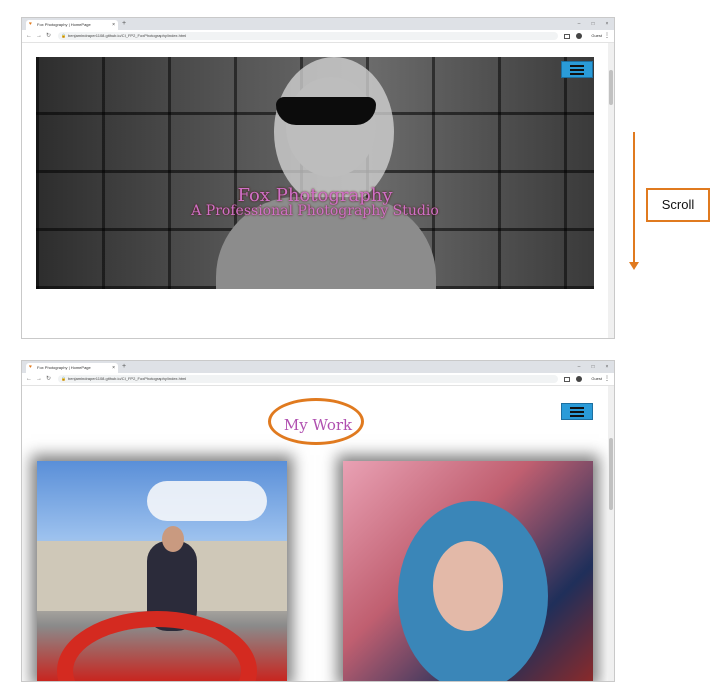  I want to click on highlight-oval-annotation, so click(316, 421).